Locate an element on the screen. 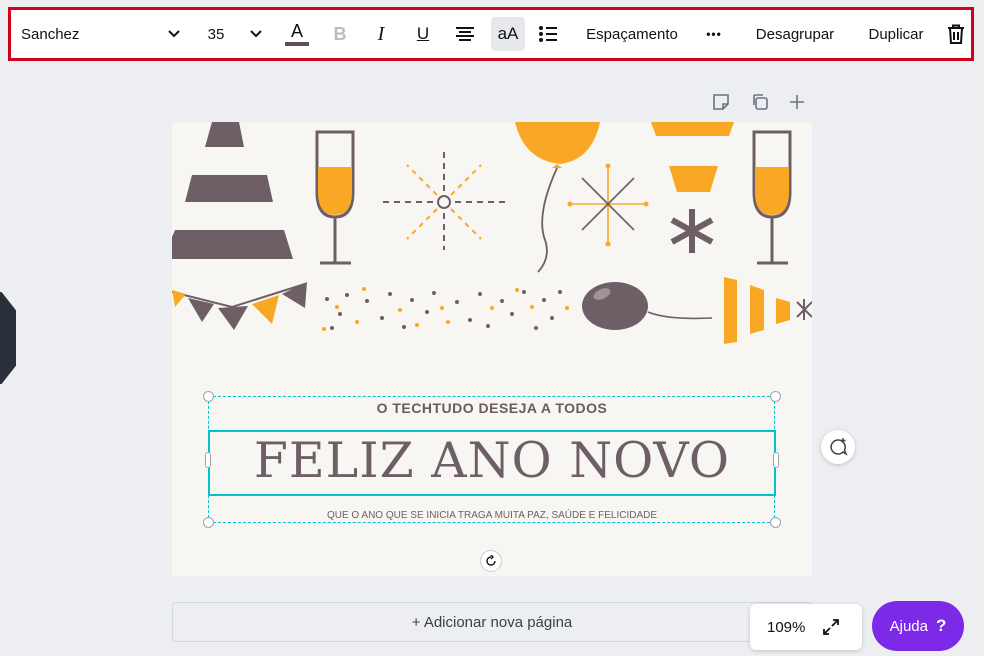 Image resolution: width=984 pixels, height=656 pixels. underline-glyph: U is located at coordinates (423, 33).